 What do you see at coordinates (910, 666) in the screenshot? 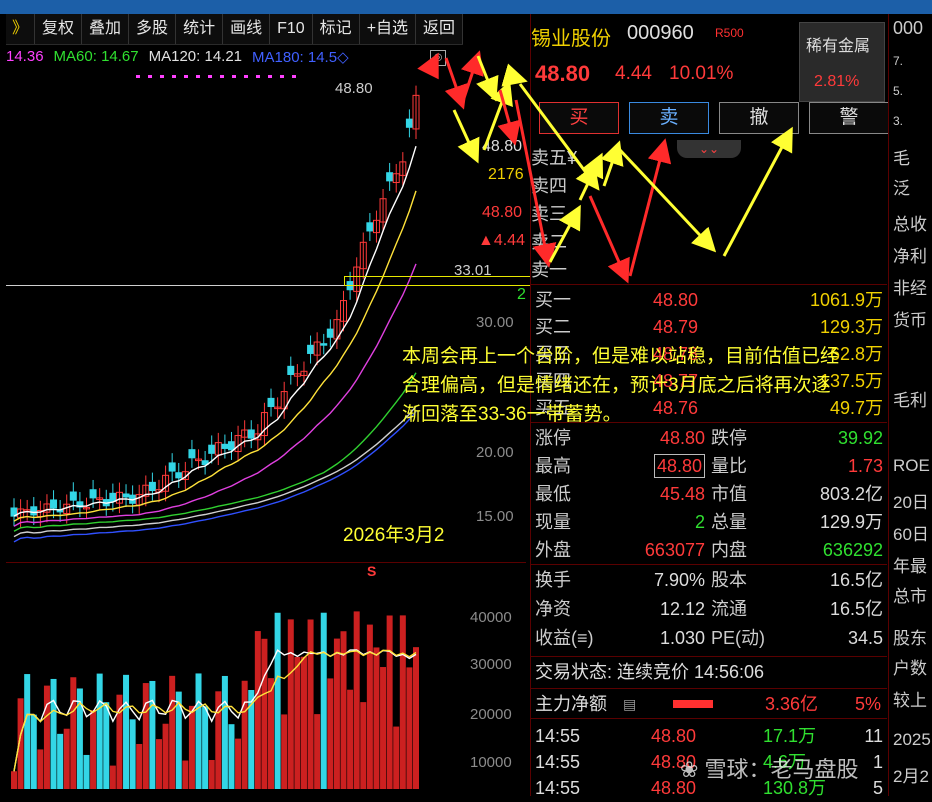
I see `f10-side-item: 户数` at bounding box center [910, 666].